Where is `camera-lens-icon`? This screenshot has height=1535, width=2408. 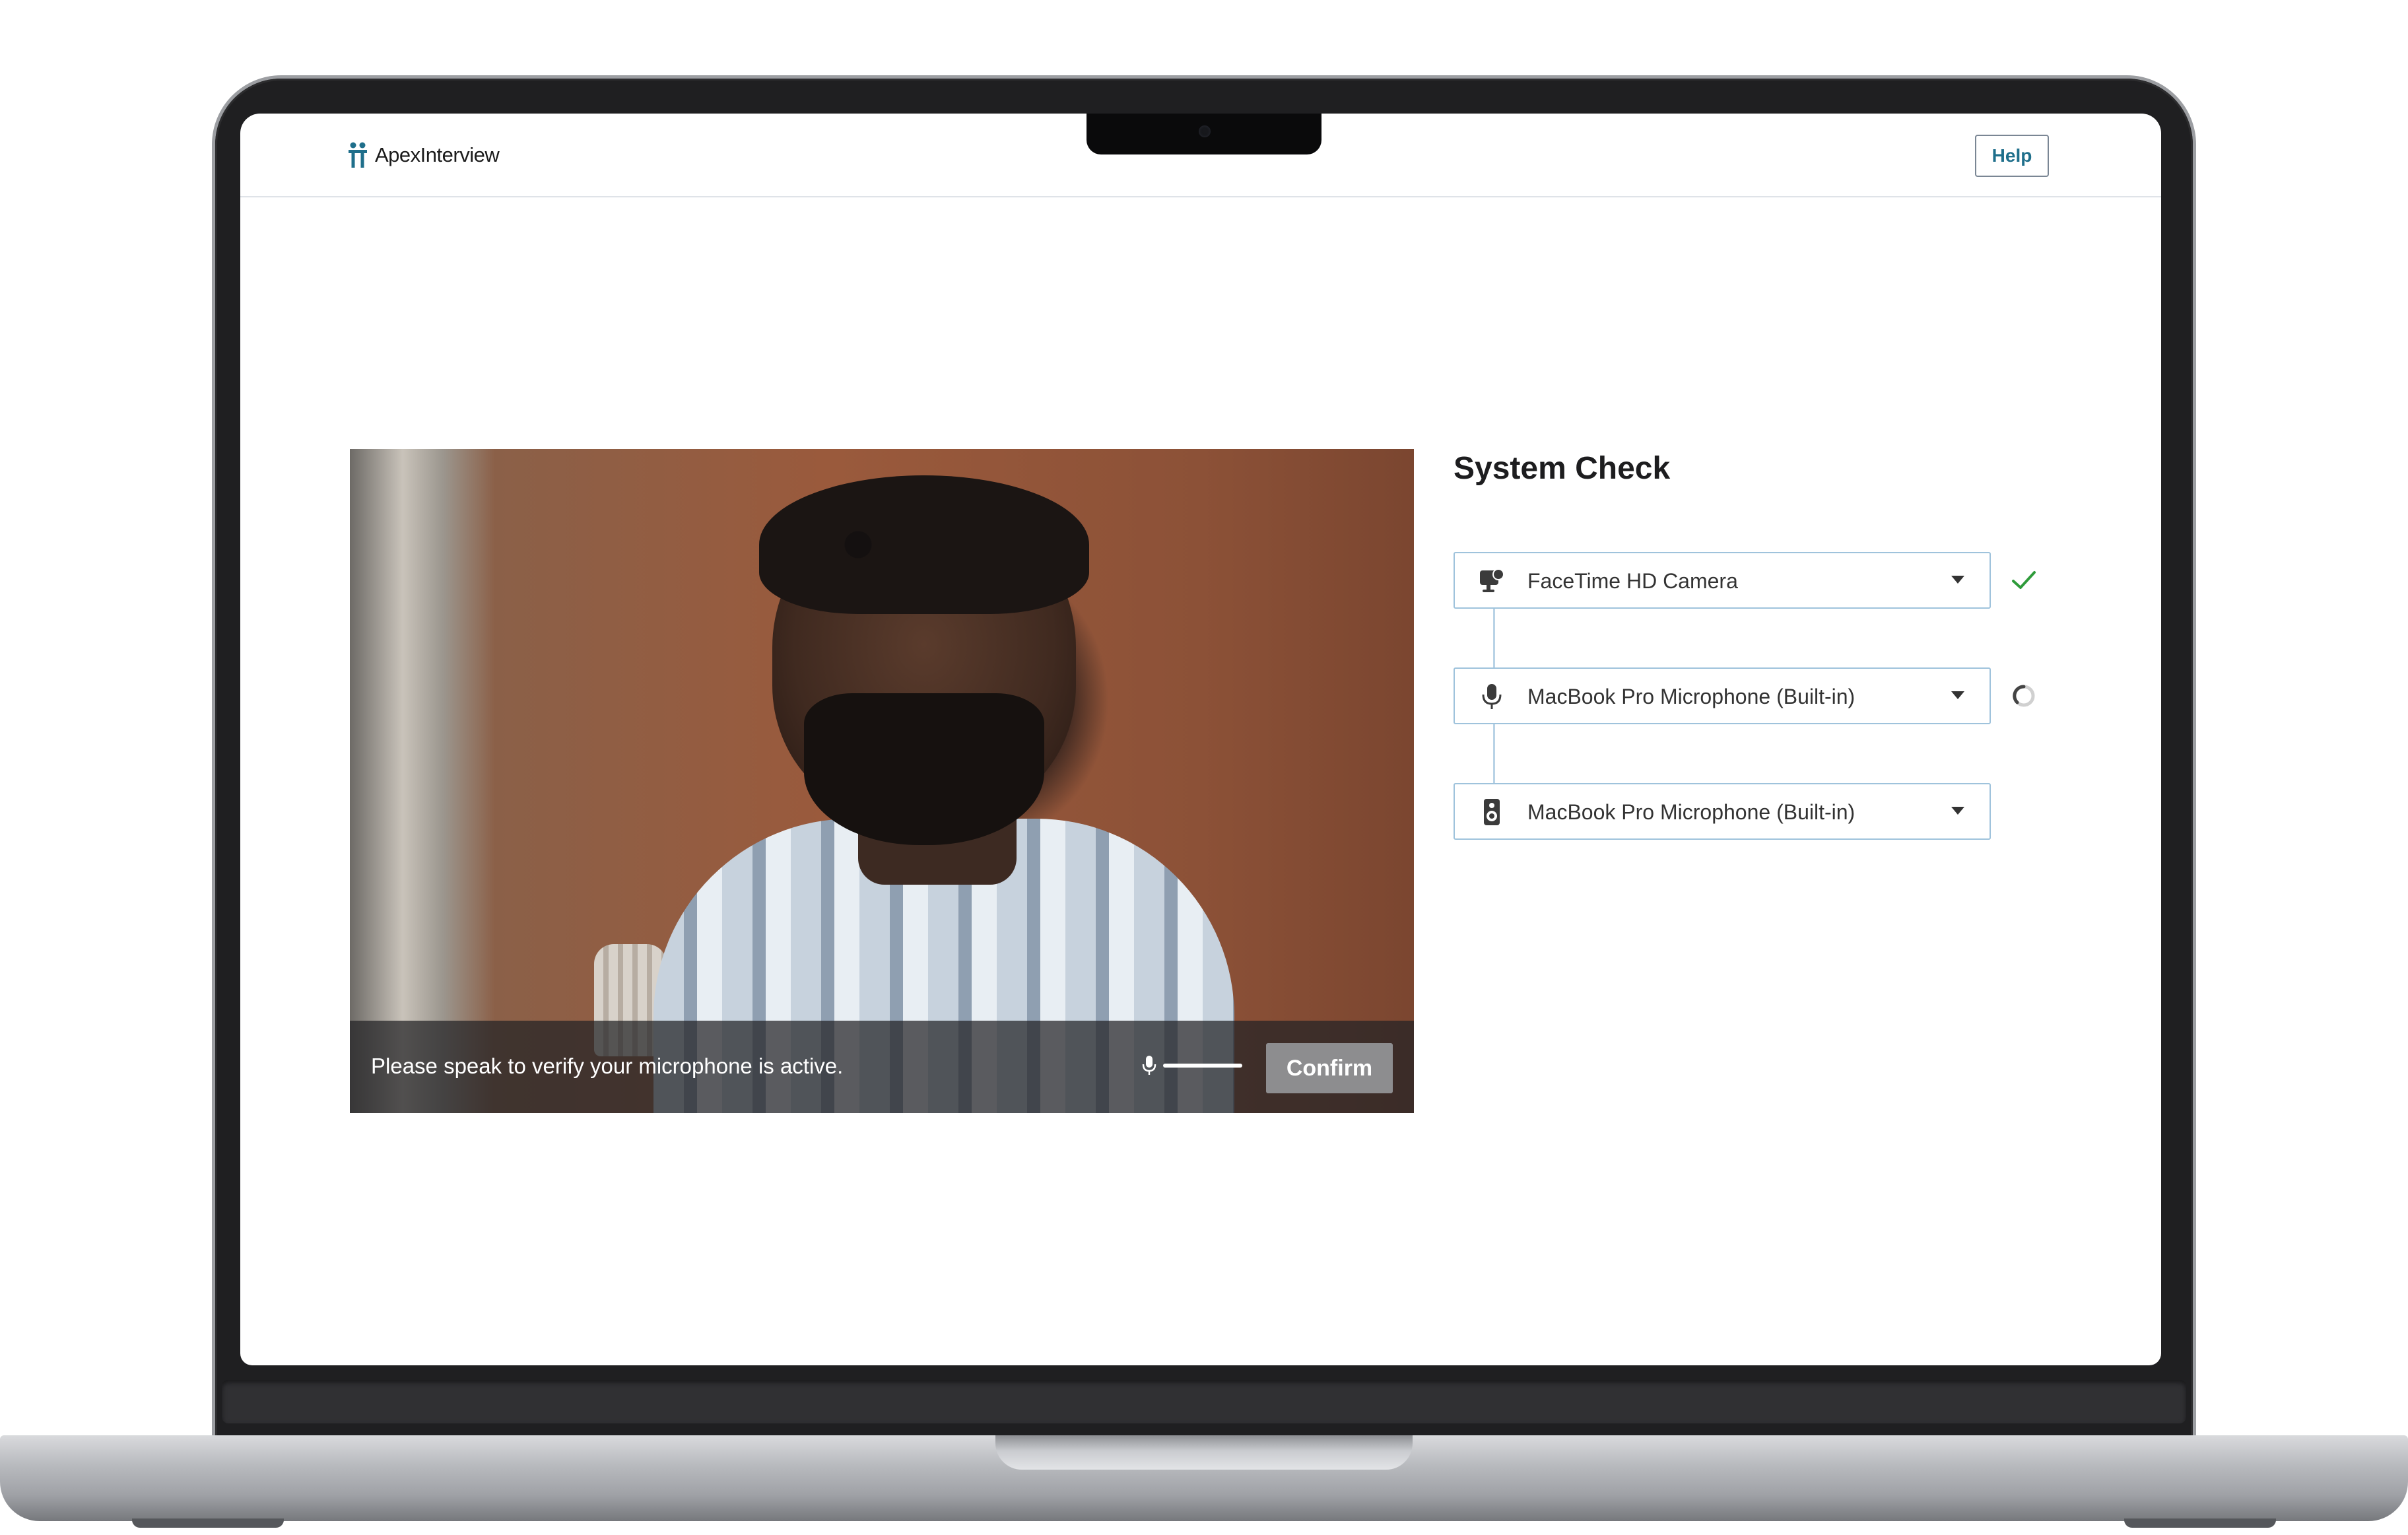
camera-lens-icon is located at coordinates (1205, 131).